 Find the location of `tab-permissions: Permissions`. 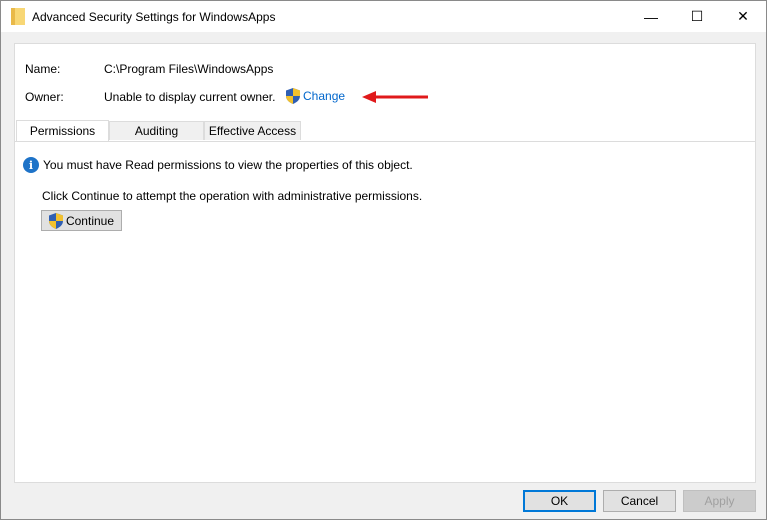

tab-permissions: Permissions is located at coordinates (62, 130).